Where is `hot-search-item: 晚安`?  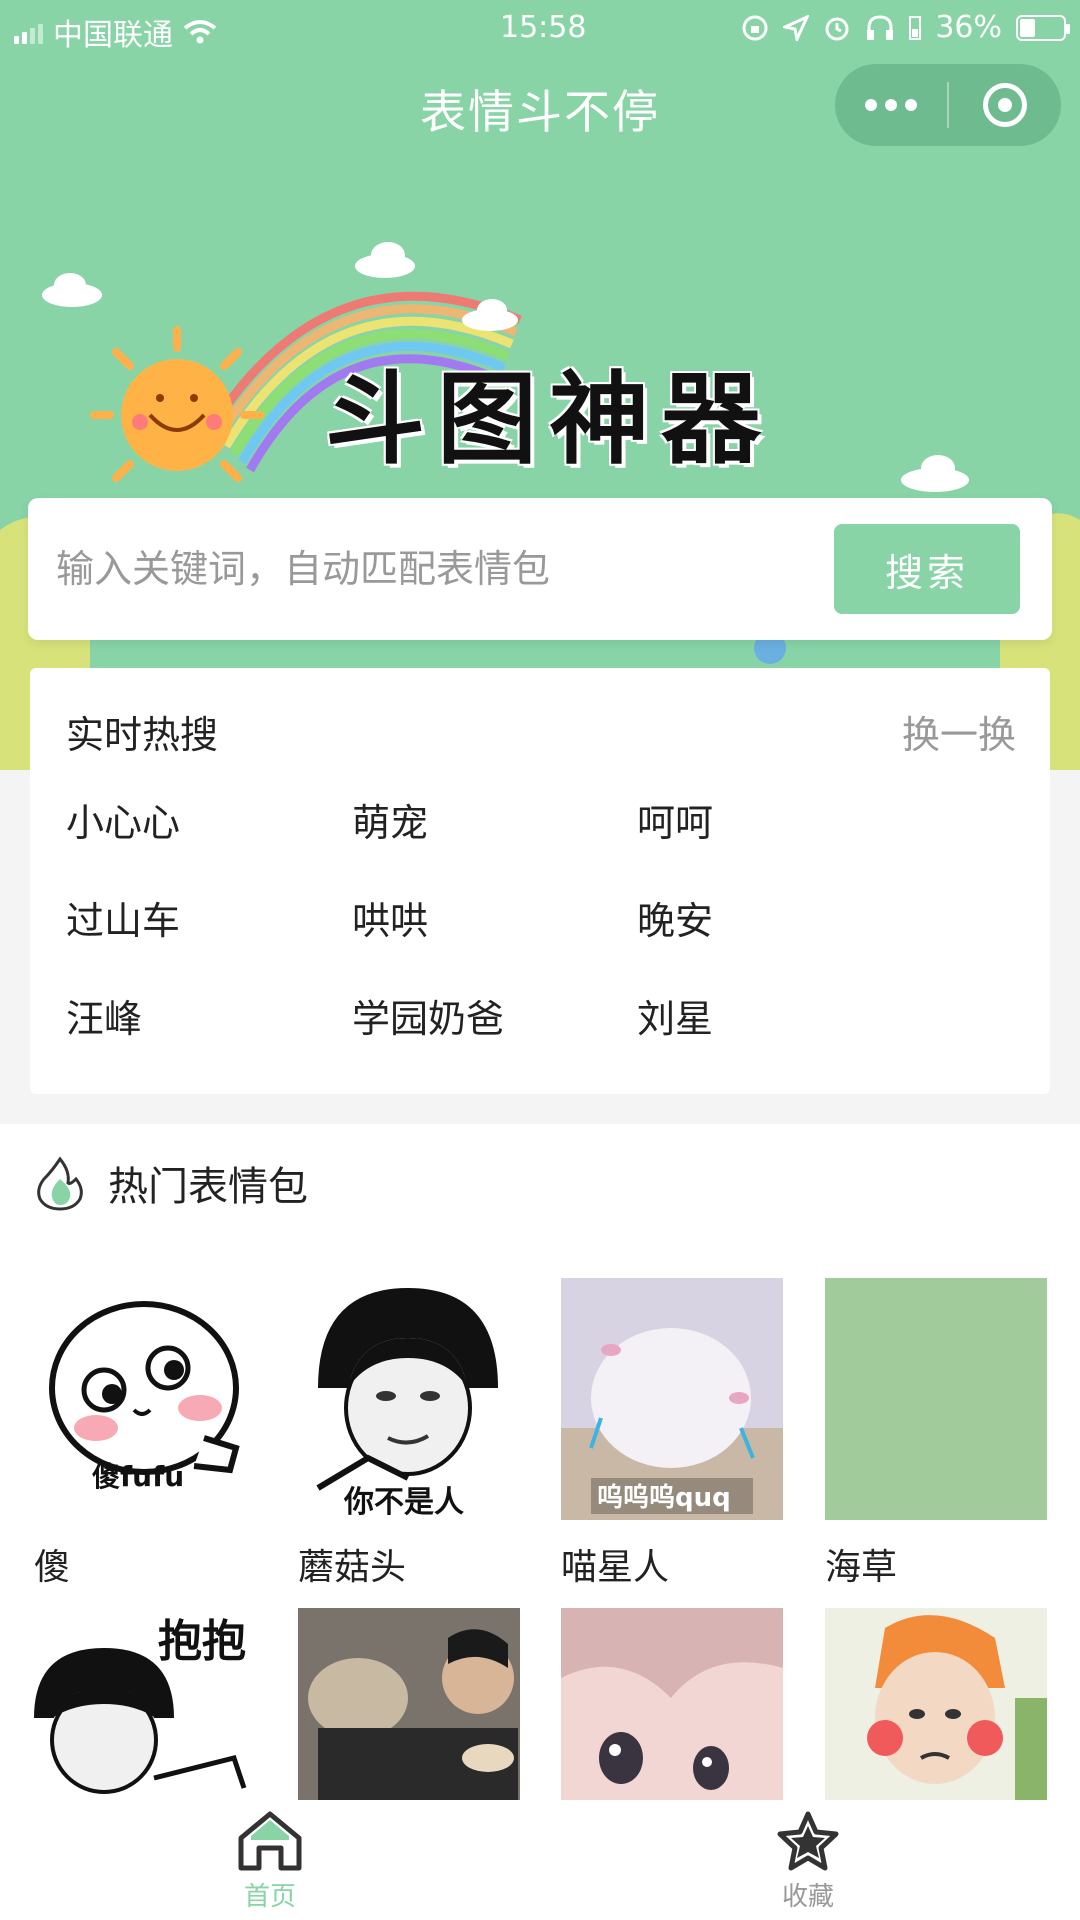 hot-search-item: 晚安 is located at coordinates (675, 917).